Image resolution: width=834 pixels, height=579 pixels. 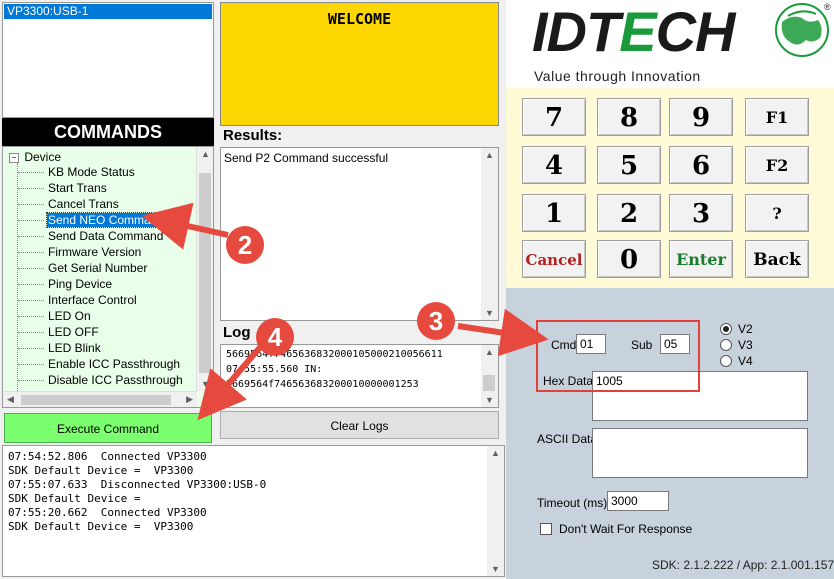 I want to click on keypad-key-7: 7, so click(x=554, y=117).